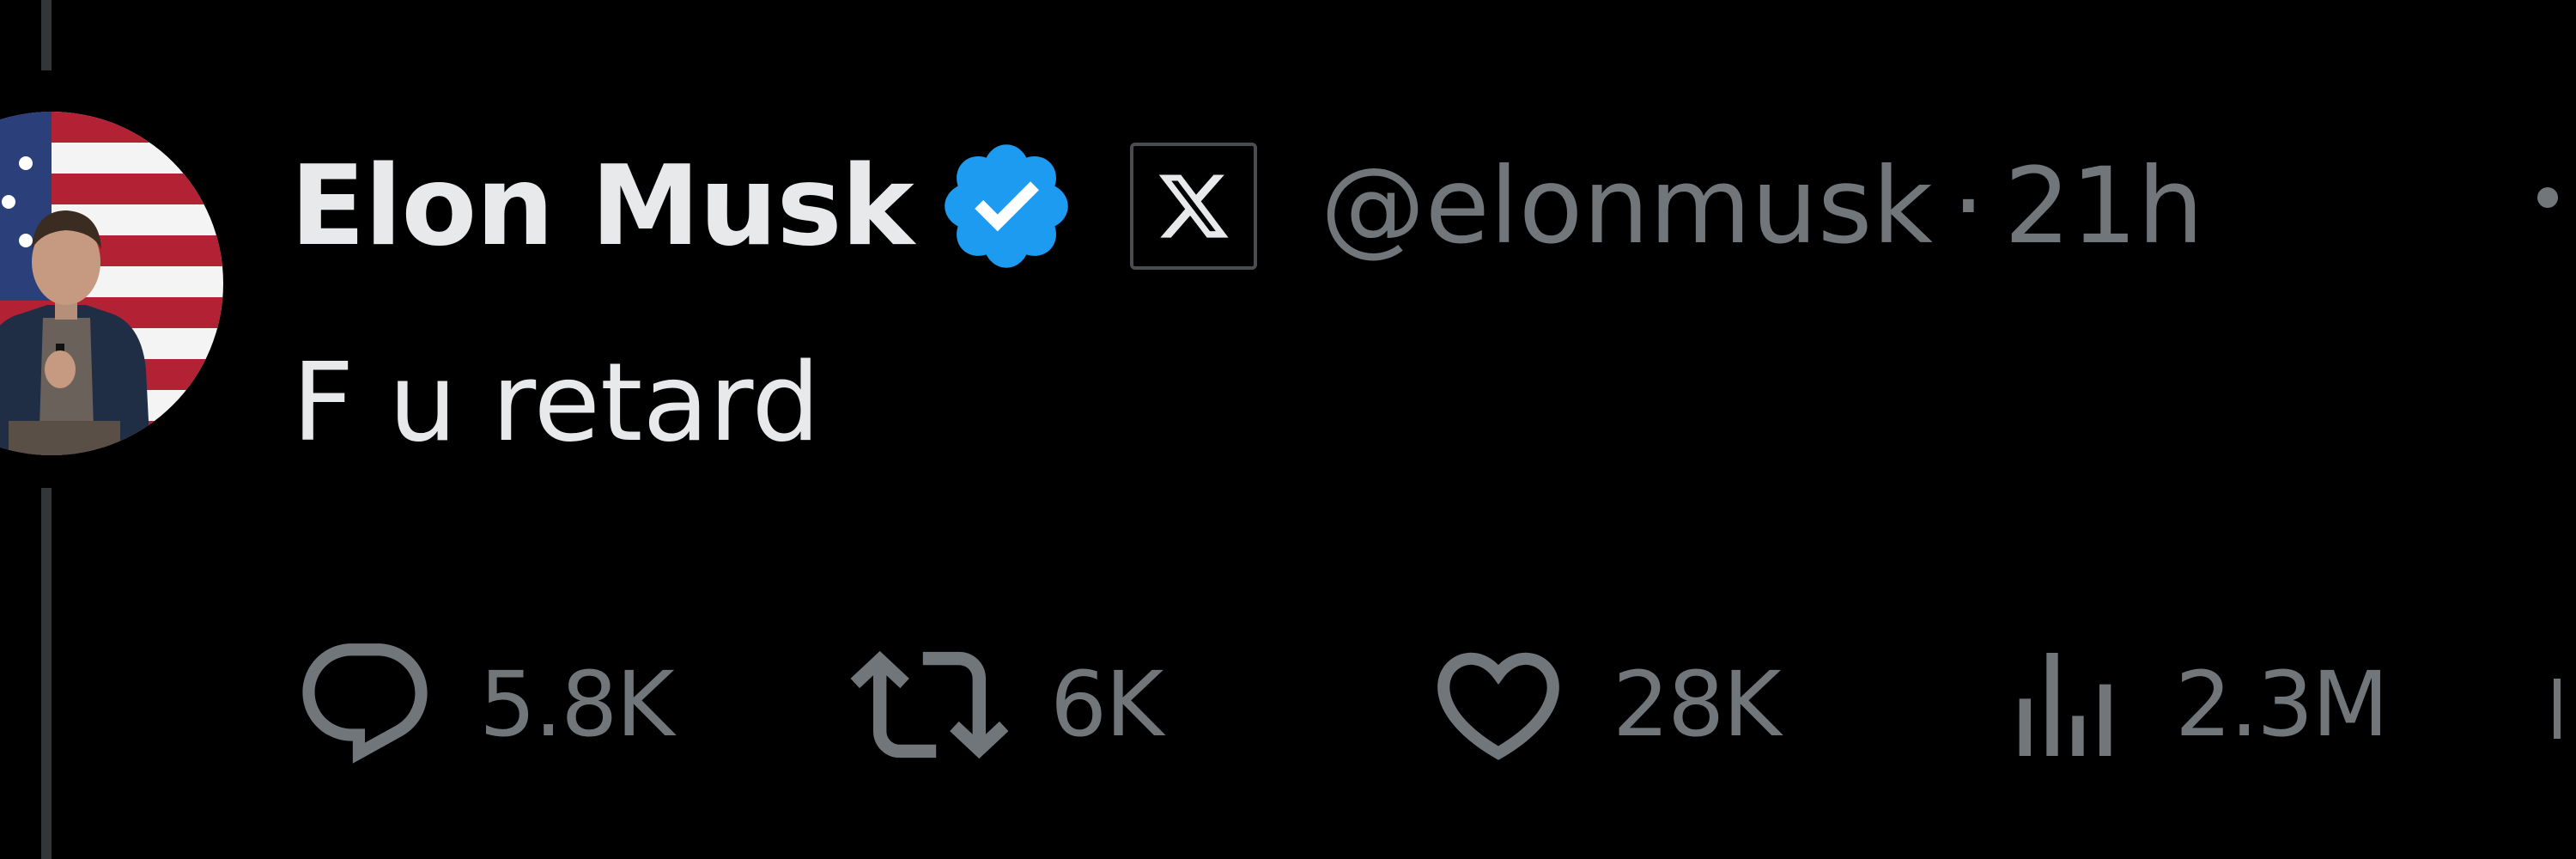 The width and height of the screenshot is (2576, 859). I want to click on retweet-icon, so click(929, 704).